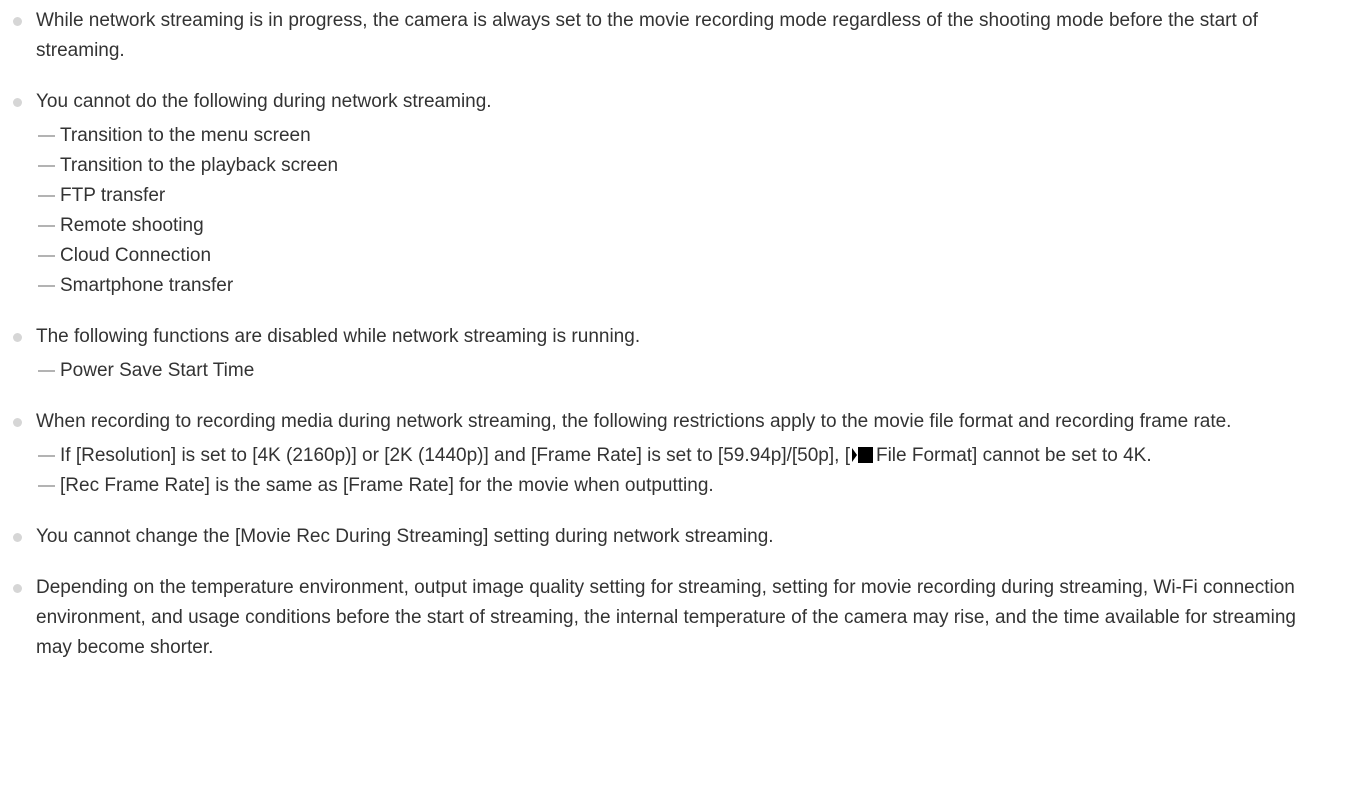  I want to click on sub-item: Transition to the playback screen, so click(686, 166).